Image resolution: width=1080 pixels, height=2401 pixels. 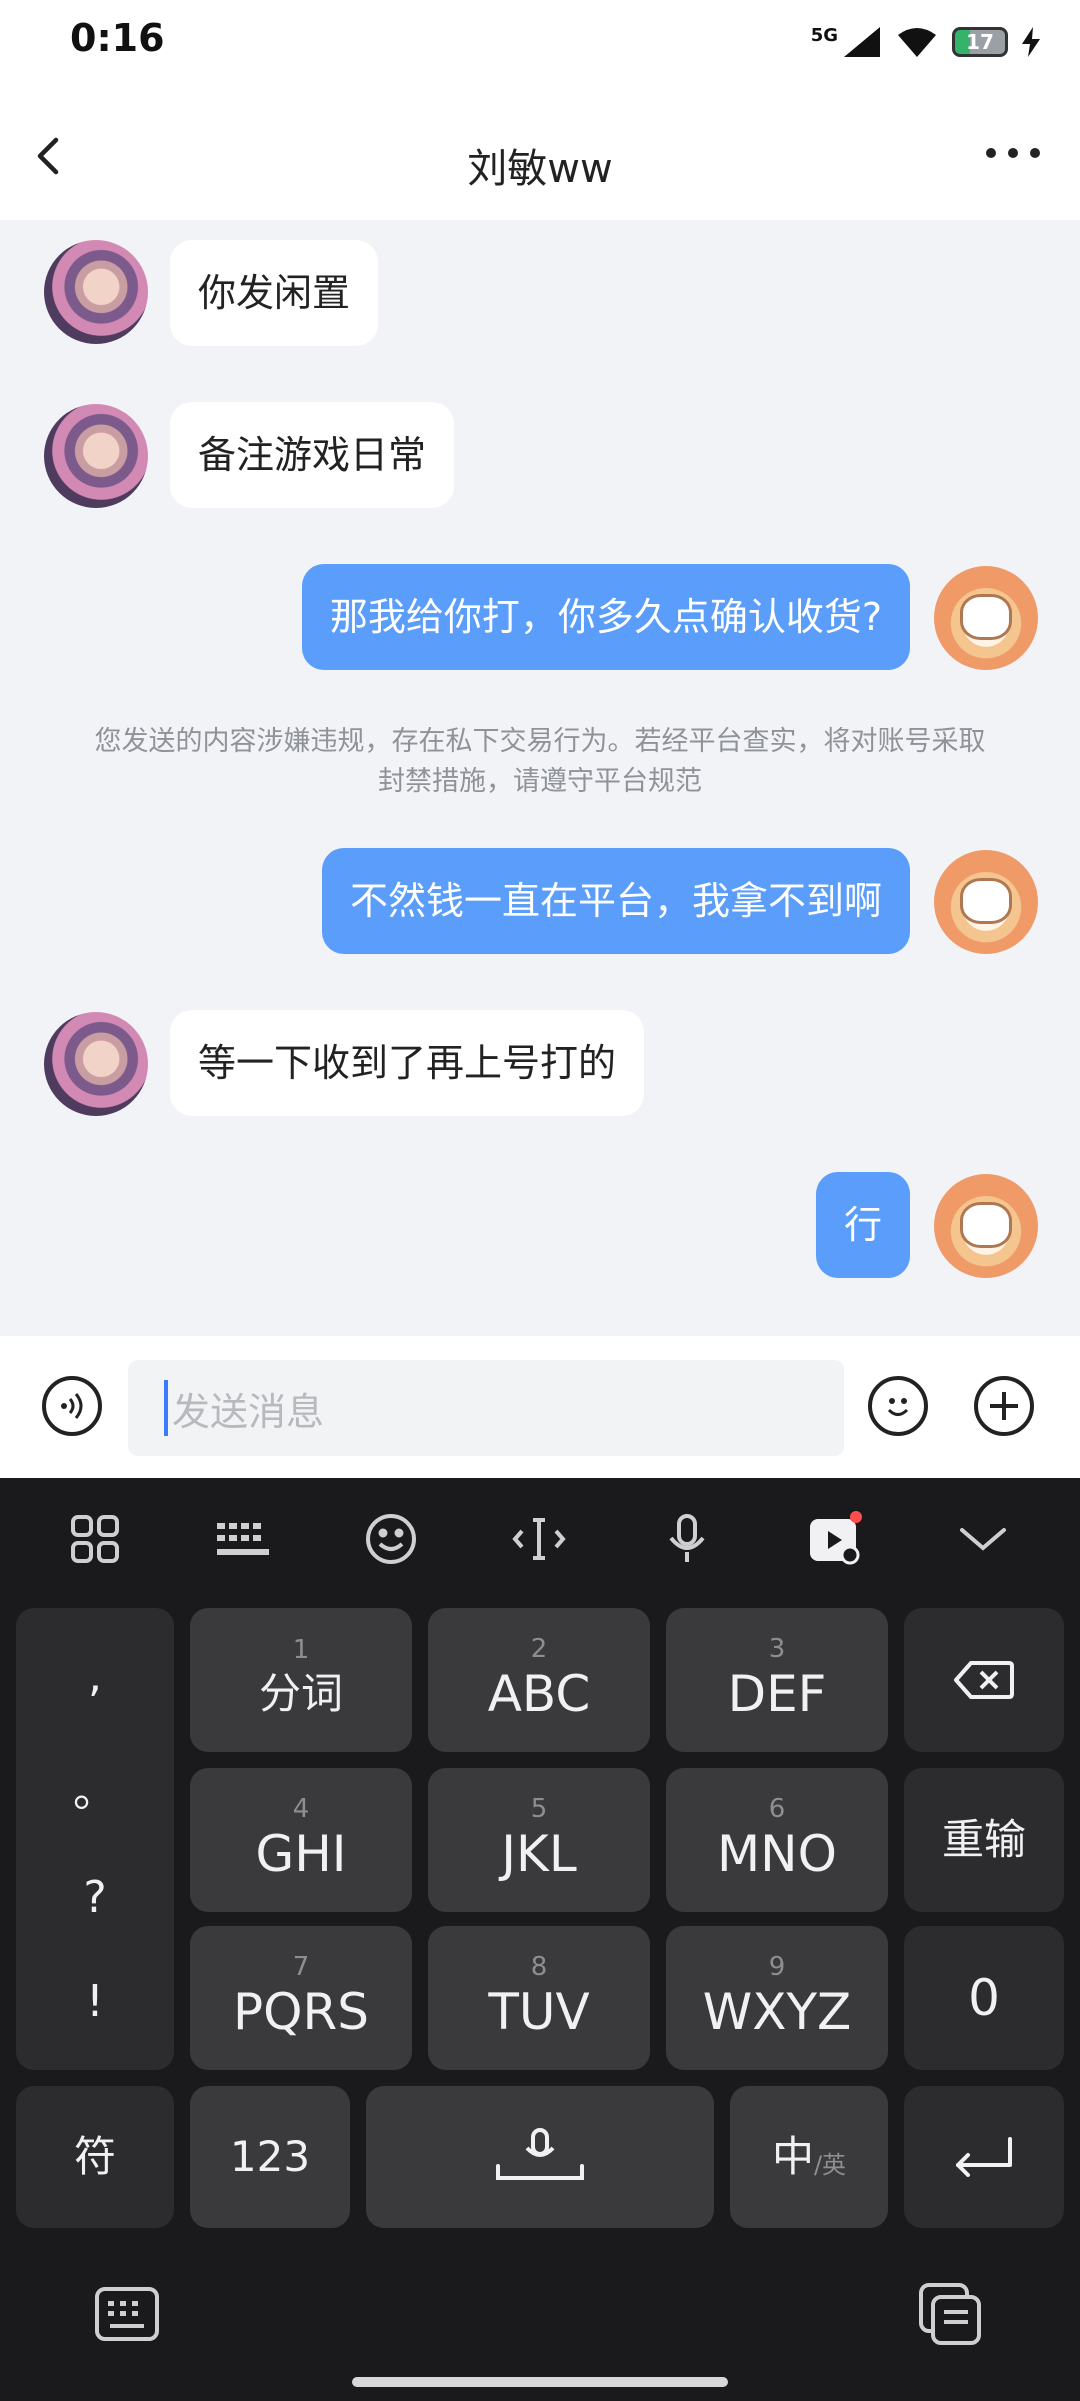 I want to click on chat-header: 刘敏ww, so click(x=540, y=152).